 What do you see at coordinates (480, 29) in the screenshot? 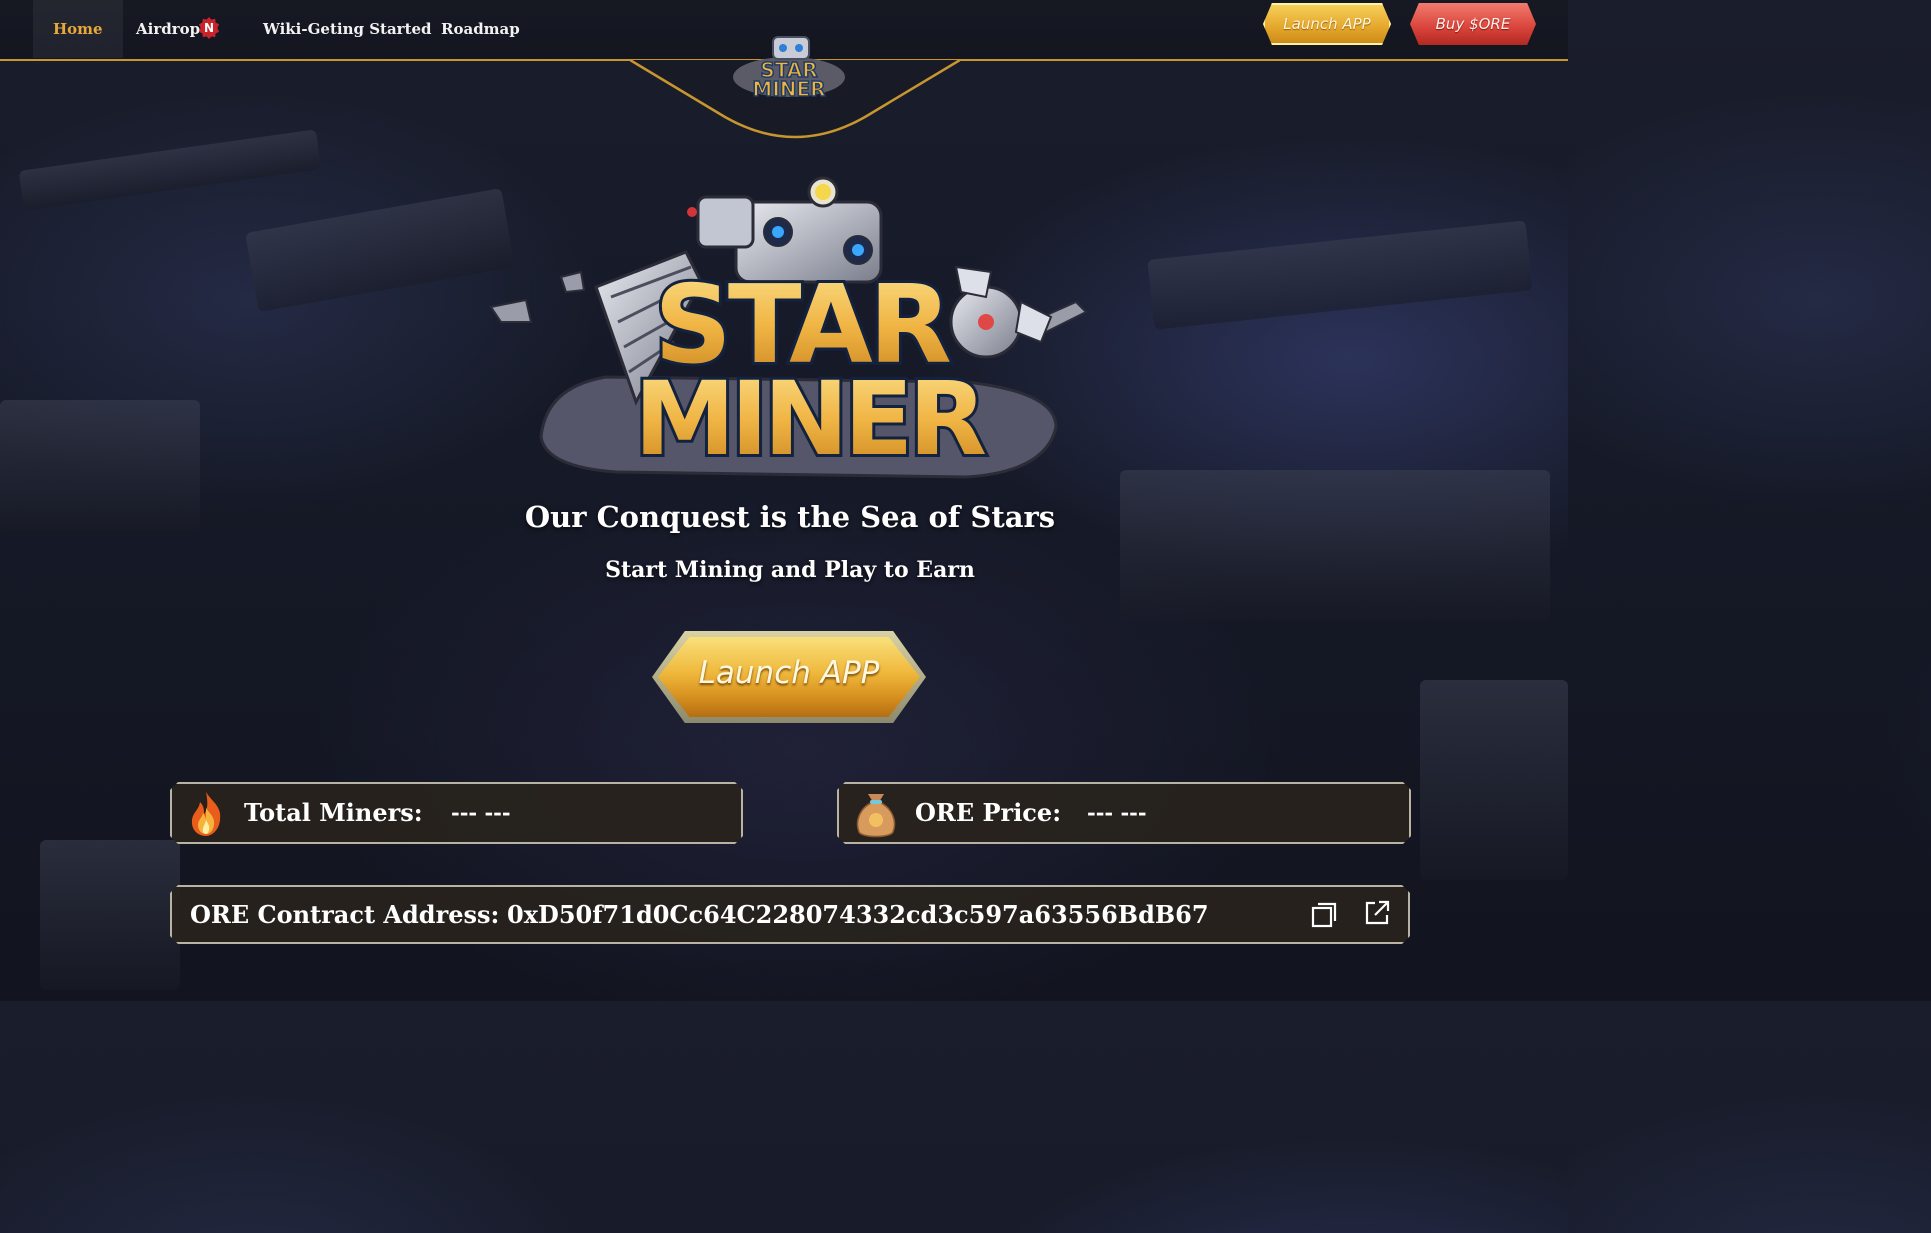
I see `nav-item-roadmap: Roadmap` at bounding box center [480, 29].